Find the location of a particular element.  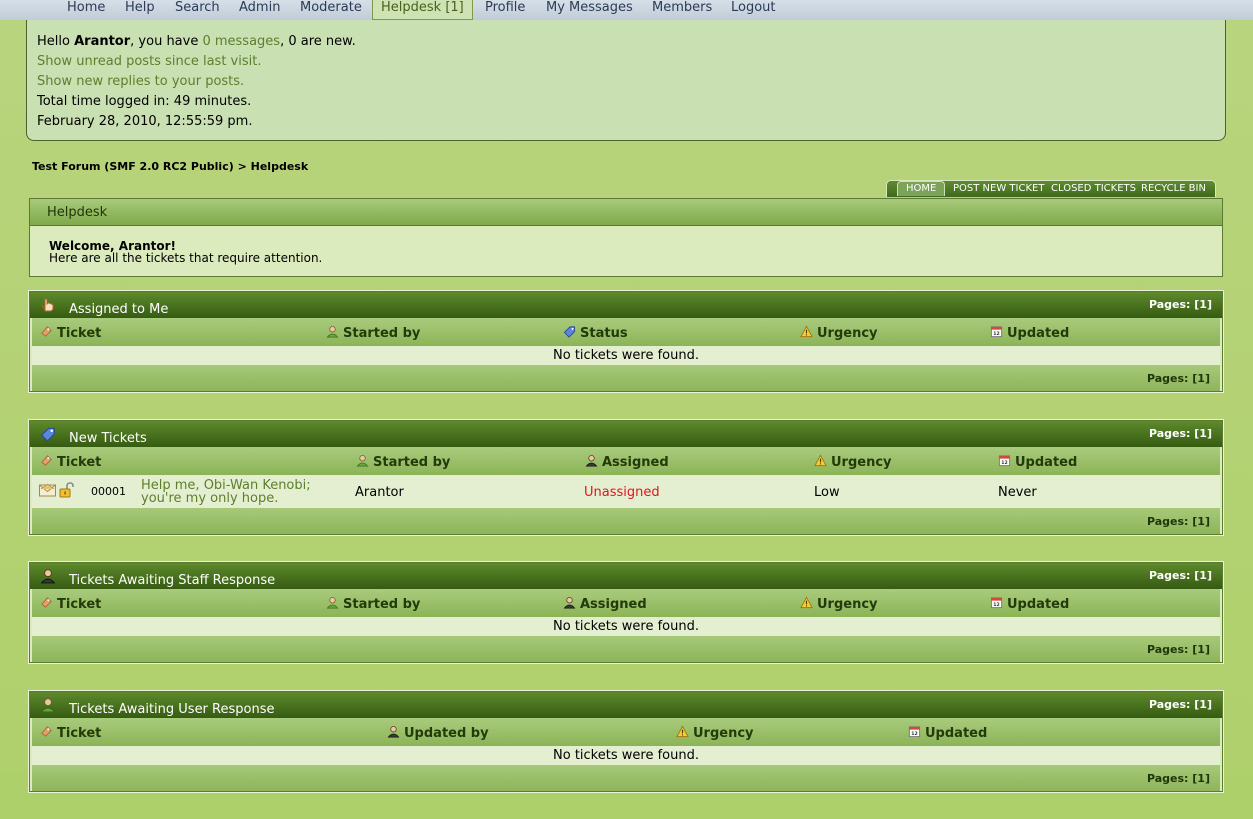

ticket-started-by: Arantor is located at coordinates (379, 492).